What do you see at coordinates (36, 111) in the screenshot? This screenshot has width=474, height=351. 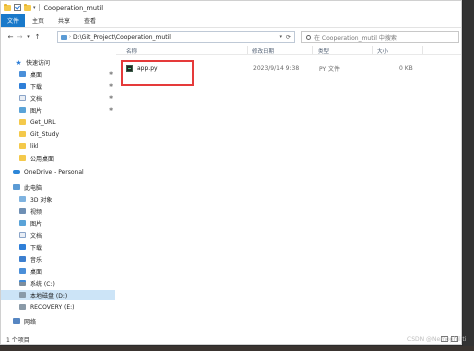 I see `nav-label: 图片` at bounding box center [36, 111].